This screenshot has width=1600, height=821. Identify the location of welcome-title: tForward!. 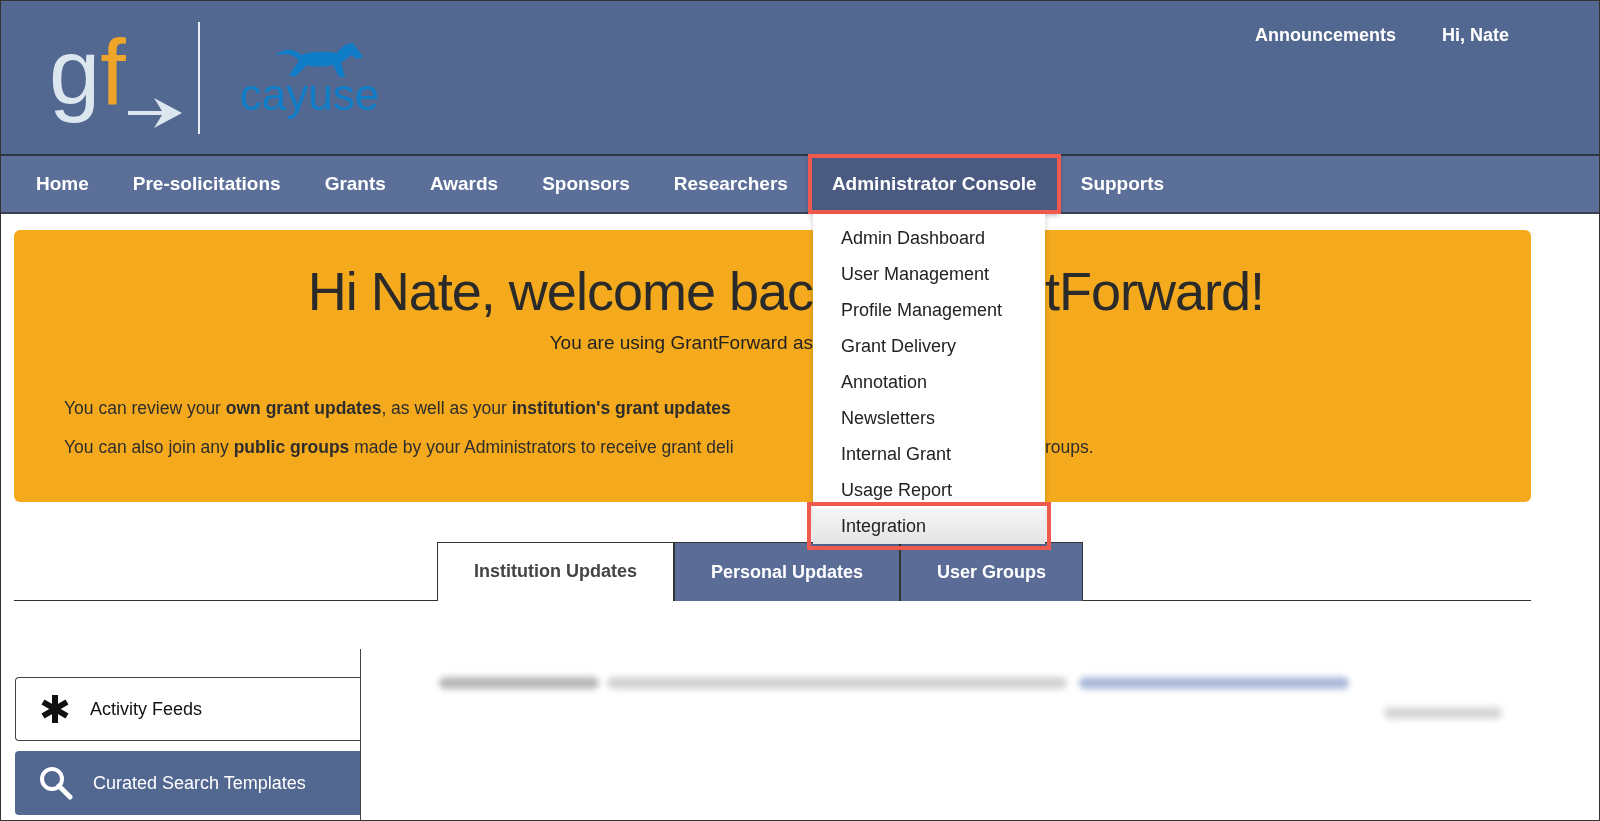
(1155, 291).